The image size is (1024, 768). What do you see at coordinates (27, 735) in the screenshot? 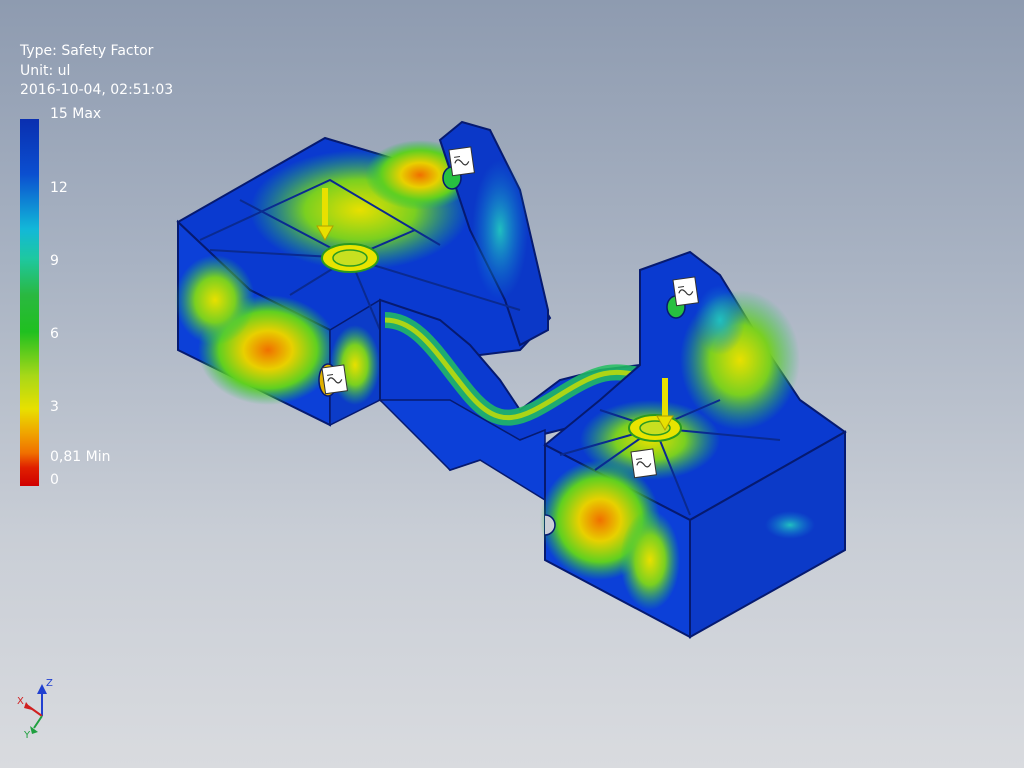
I see `triad-y-label: Y` at bounding box center [27, 735].